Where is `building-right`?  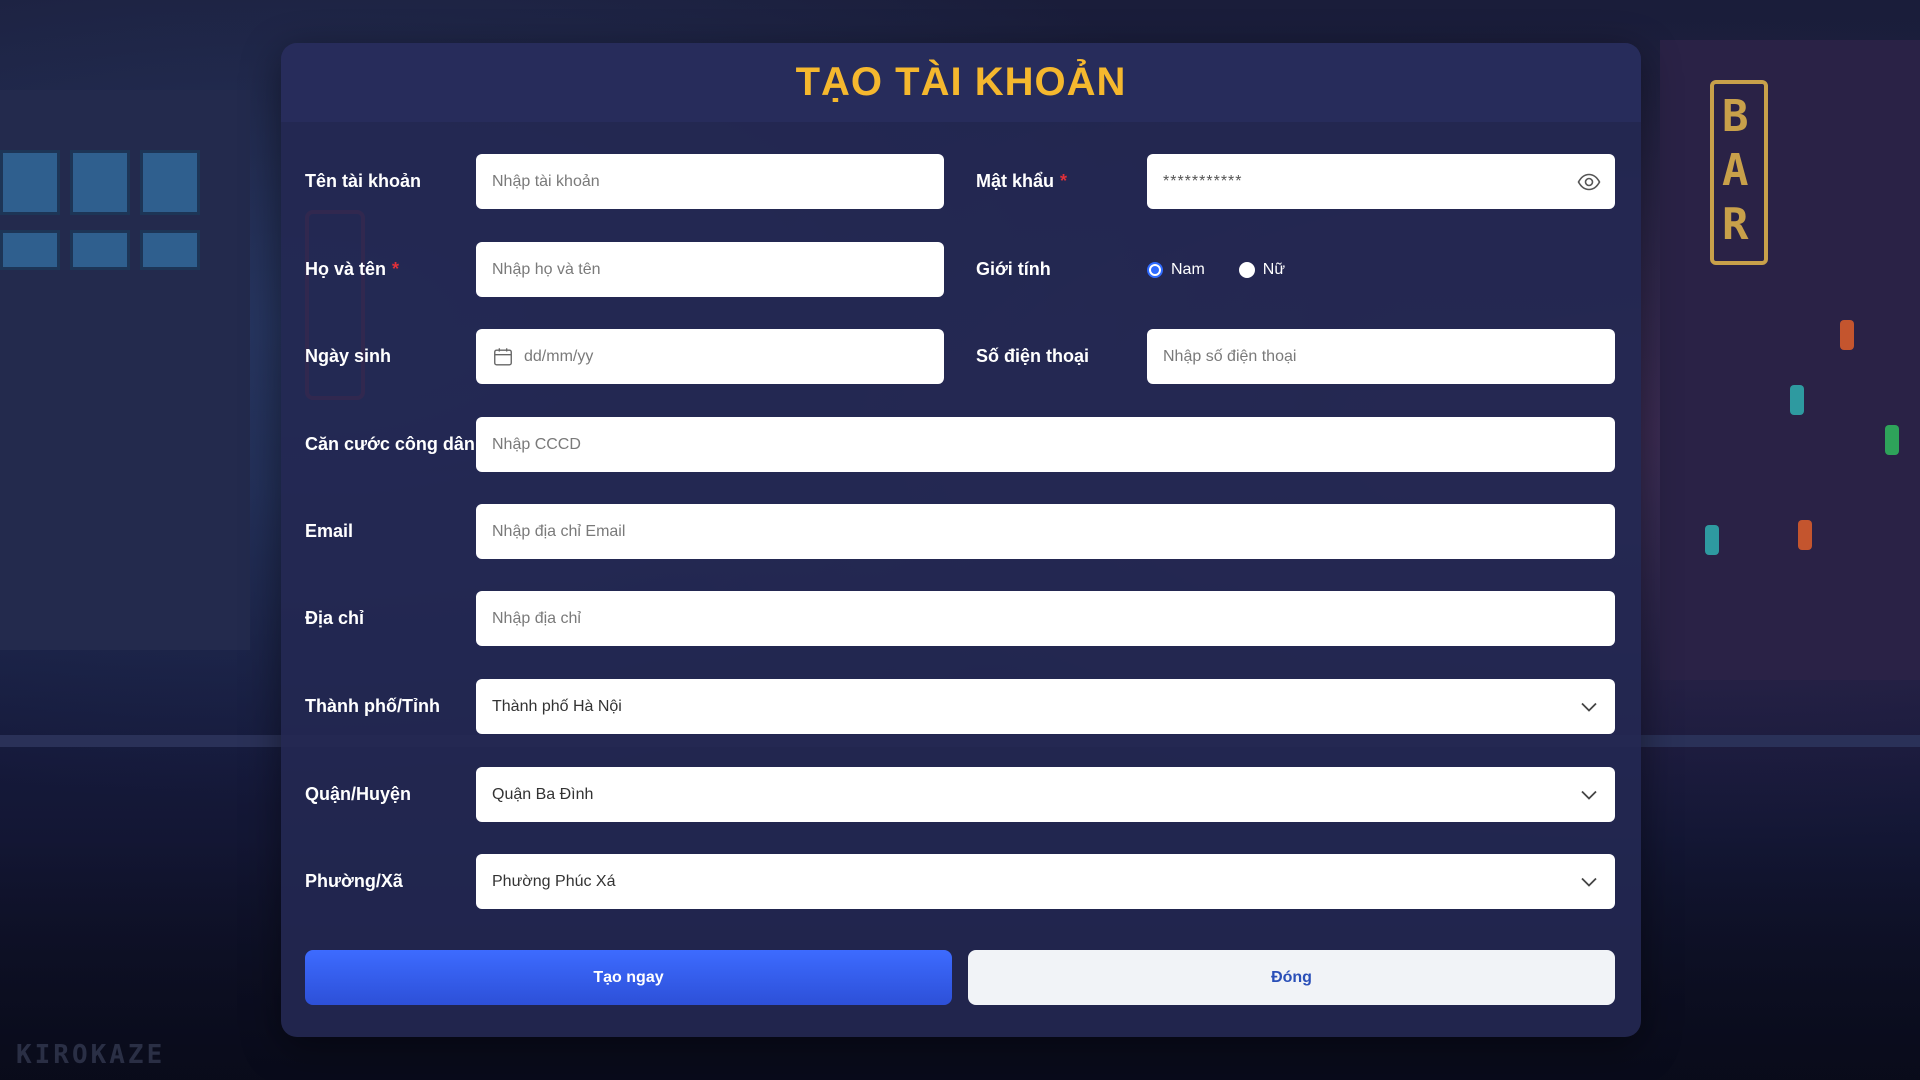
building-right is located at coordinates (1790, 360).